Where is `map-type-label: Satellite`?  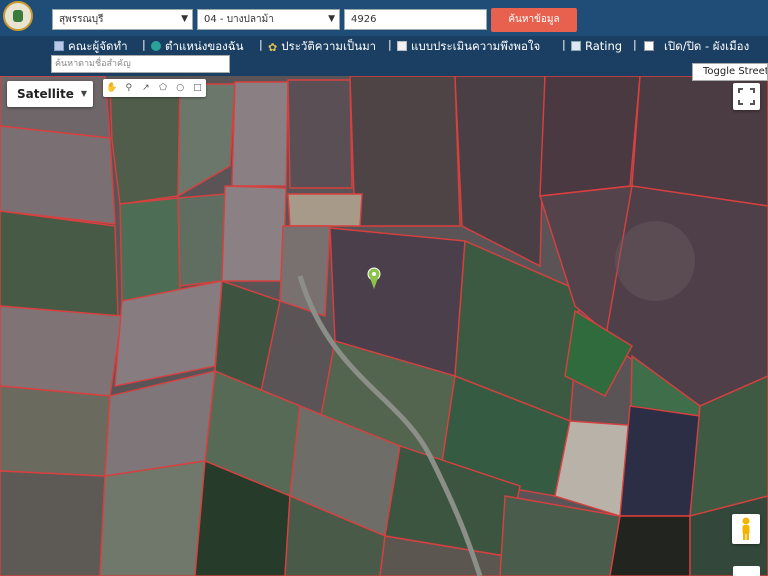 map-type-label: Satellite is located at coordinates (45, 94).